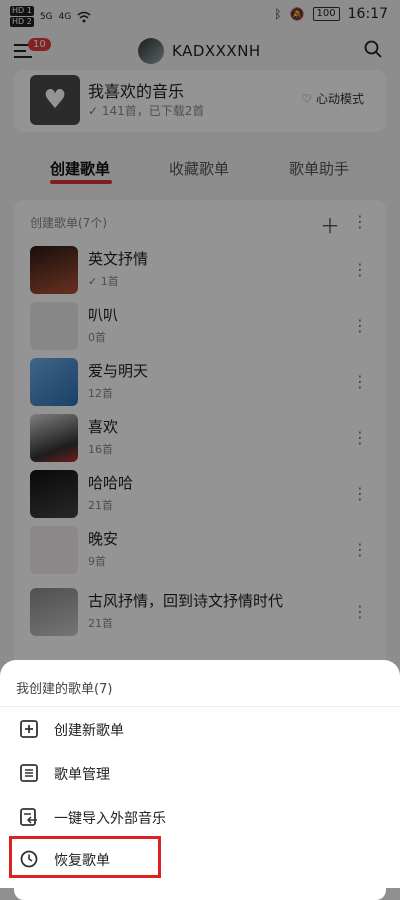  What do you see at coordinates (29, 729) in the screenshot?
I see `plus-square-icon` at bounding box center [29, 729].